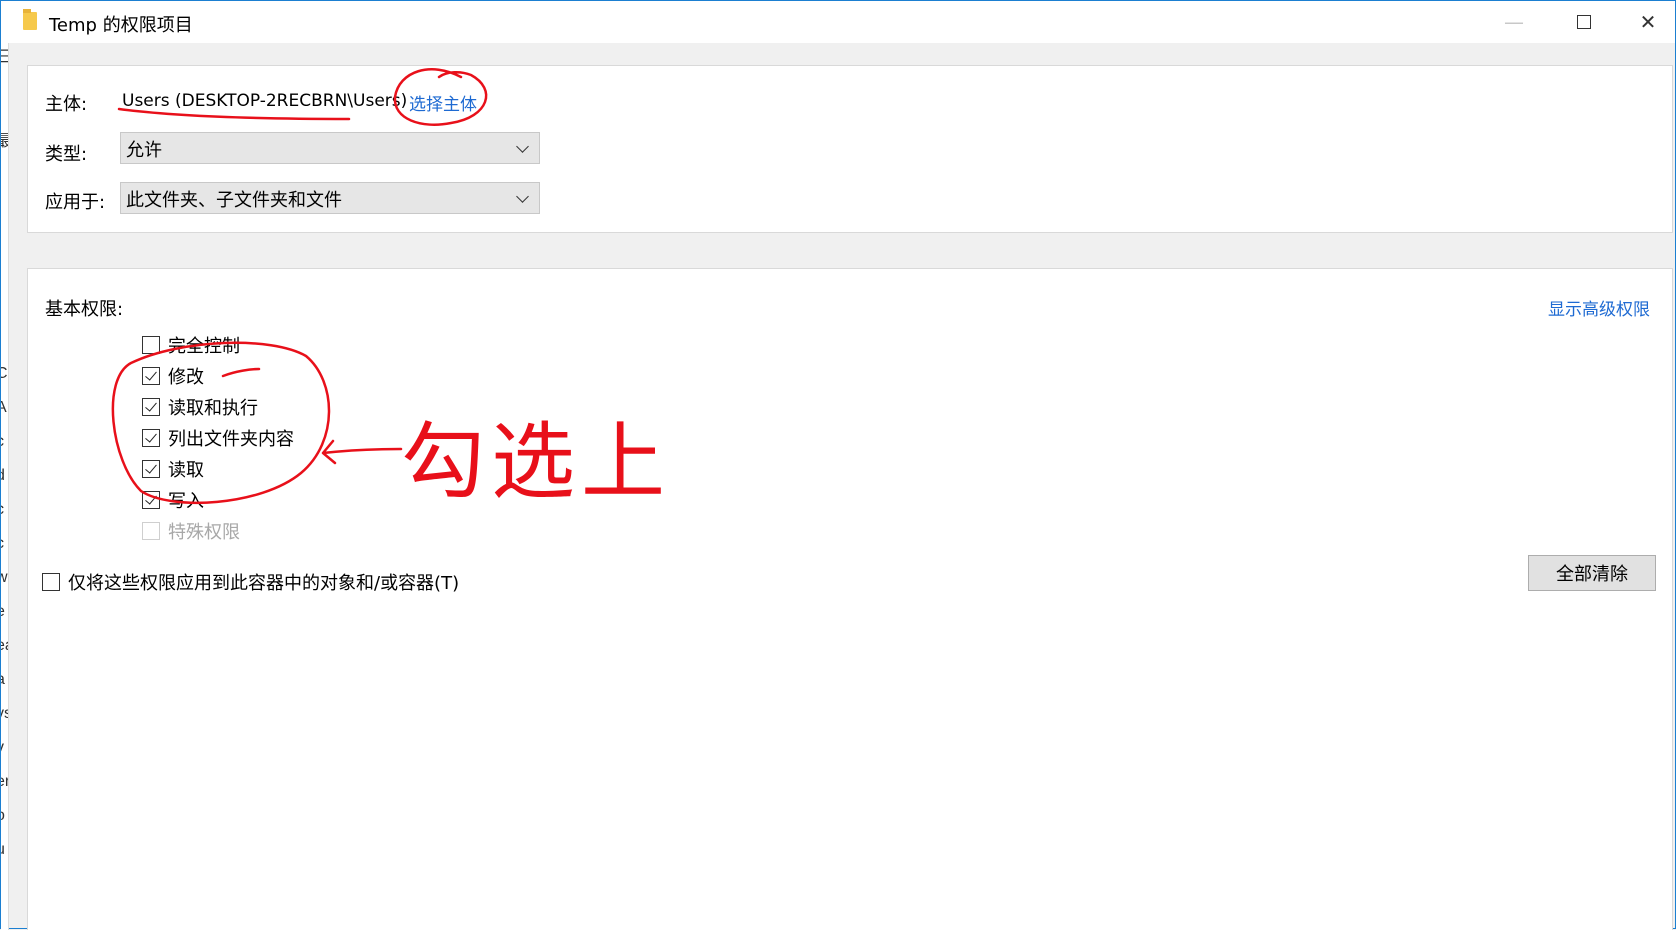 Image resolution: width=1676 pixels, height=930 pixels. What do you see at coordinates (186, 470) in the screenshot?
I see `read-label: 读取` at bounding box center [186, 470].